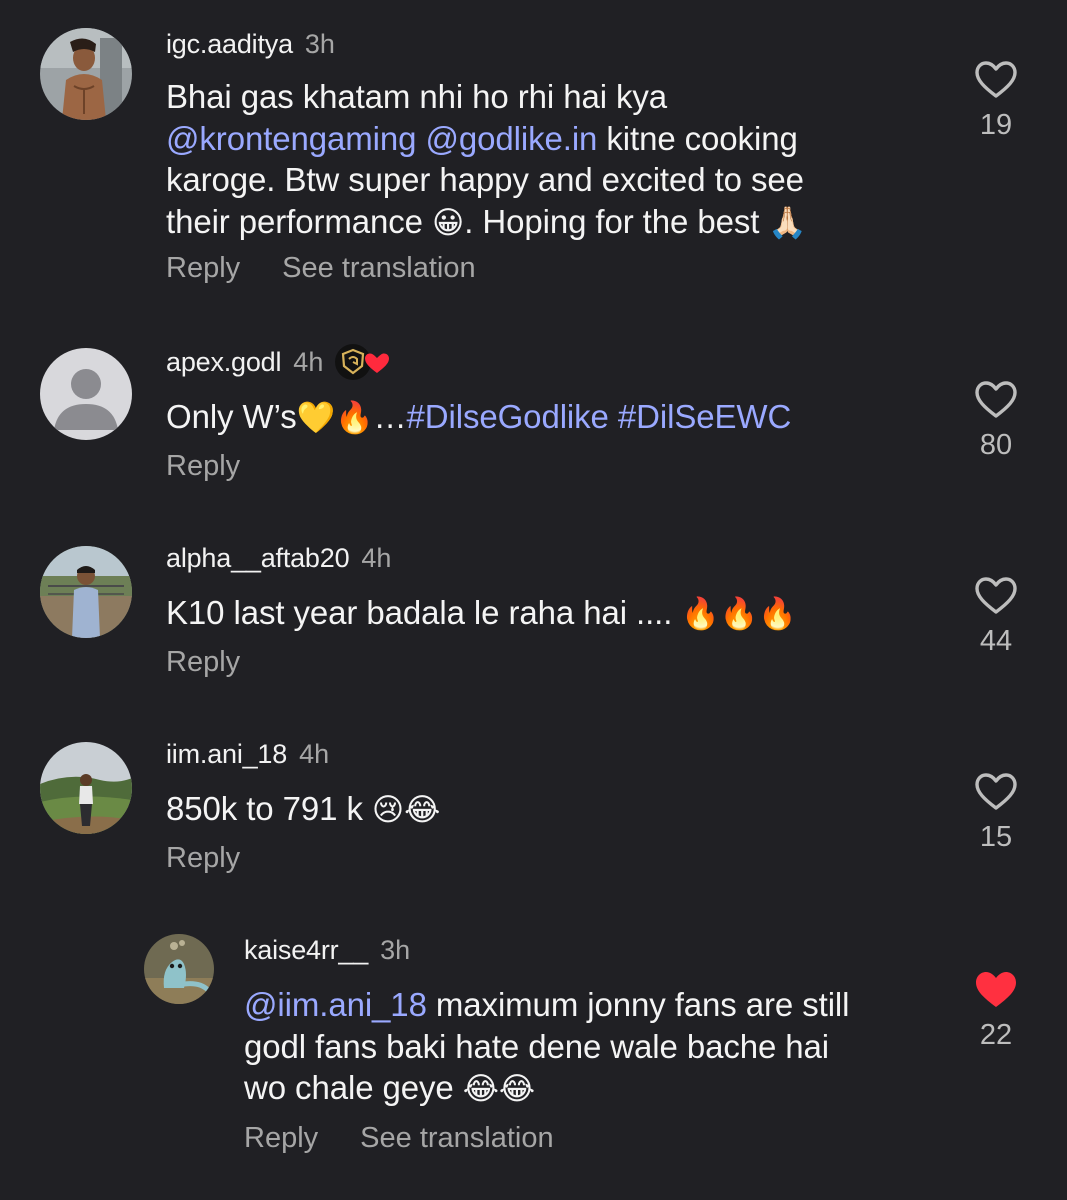 Image resolution: width=1067 pixels, height=1200 pixels. What do you see at coordinates (704, 416) in the screenshot?
I see `hashtag-link: #DilSeEWC` at bounding box center [704, 416].